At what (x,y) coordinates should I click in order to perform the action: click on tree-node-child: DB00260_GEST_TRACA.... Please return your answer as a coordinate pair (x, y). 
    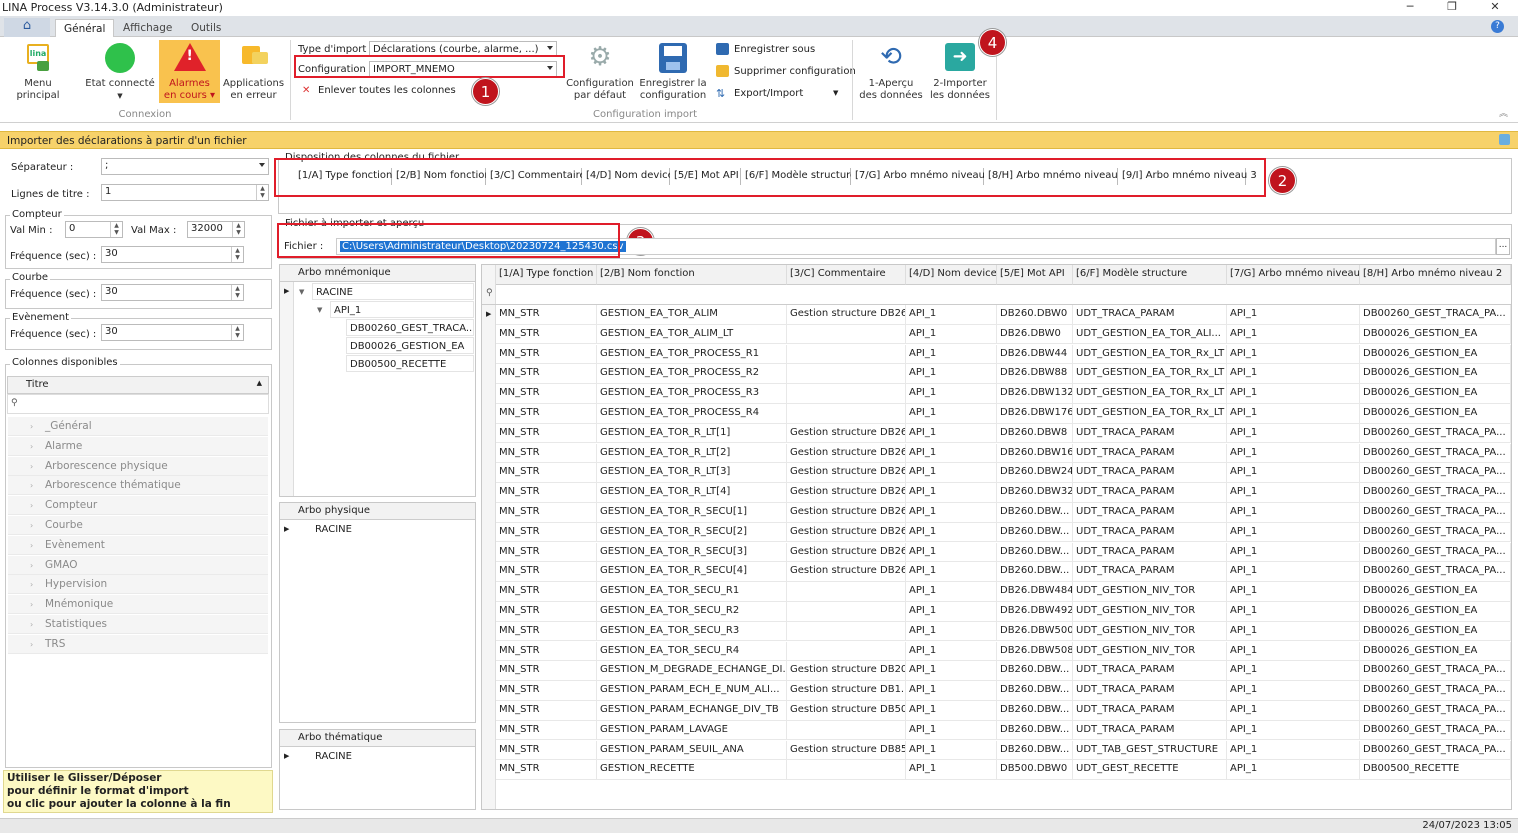
    Looking at the image, I should click on (410, 327).